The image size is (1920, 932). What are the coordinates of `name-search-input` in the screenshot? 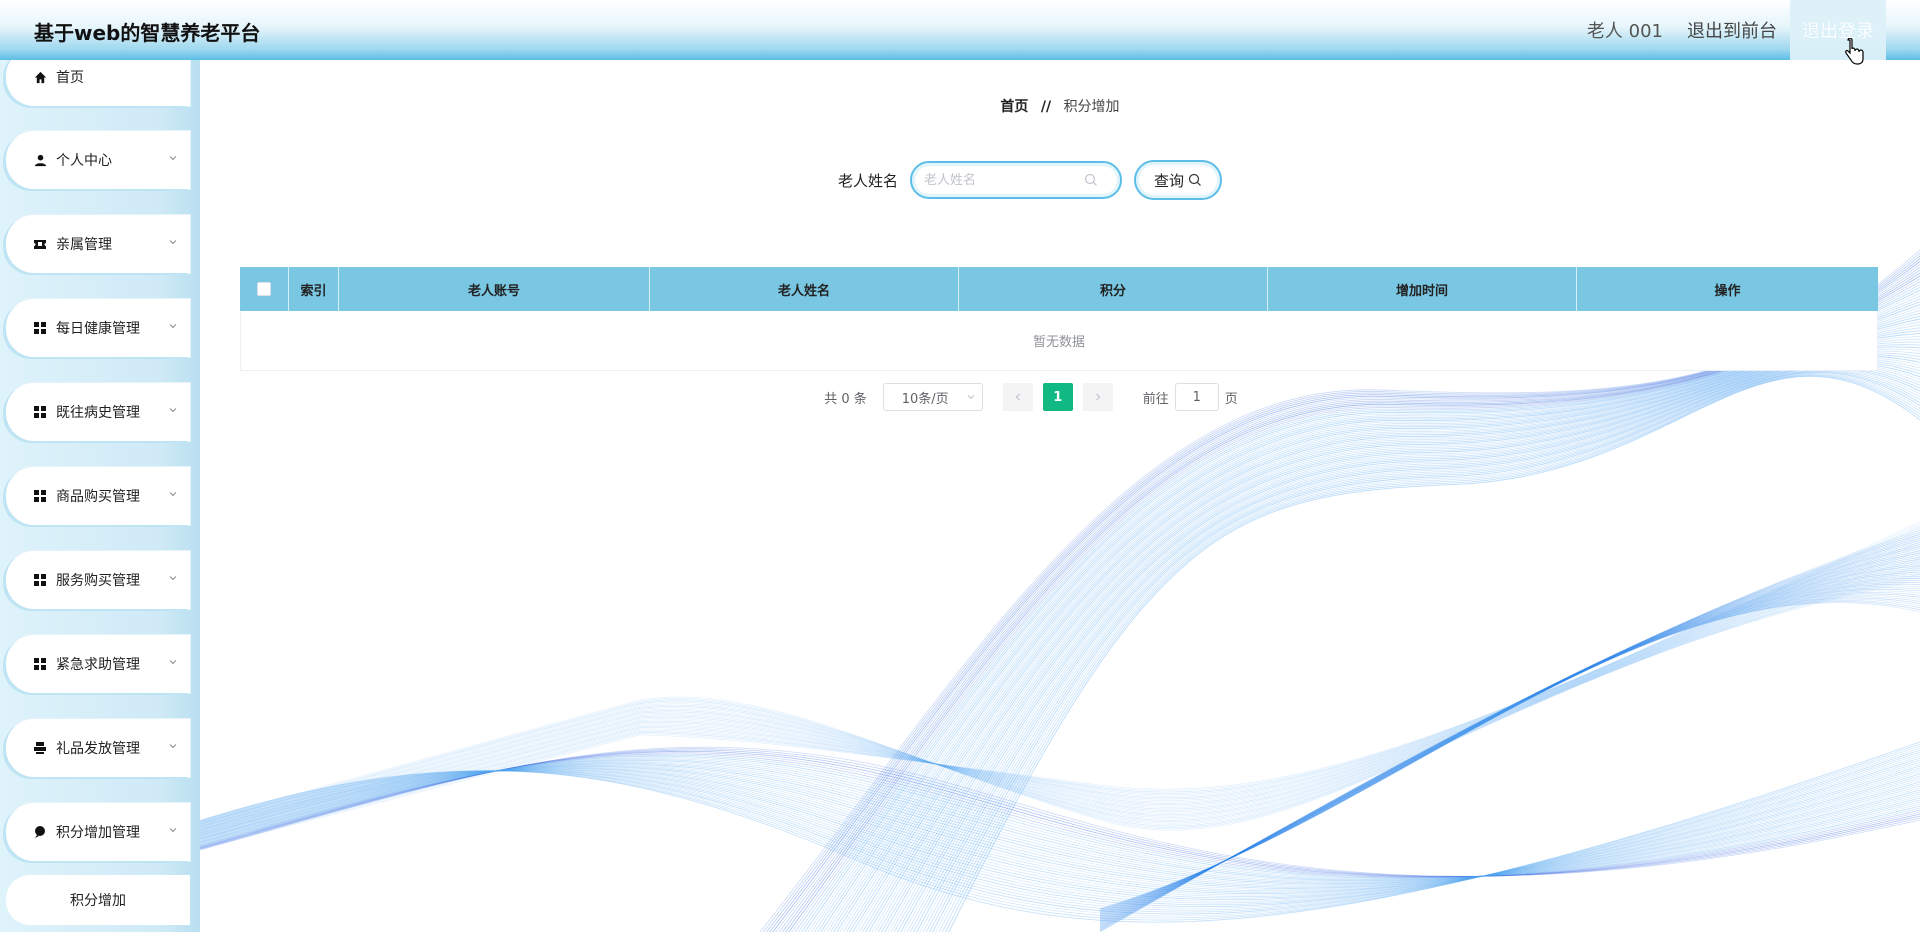 It's located at (1004, 180).